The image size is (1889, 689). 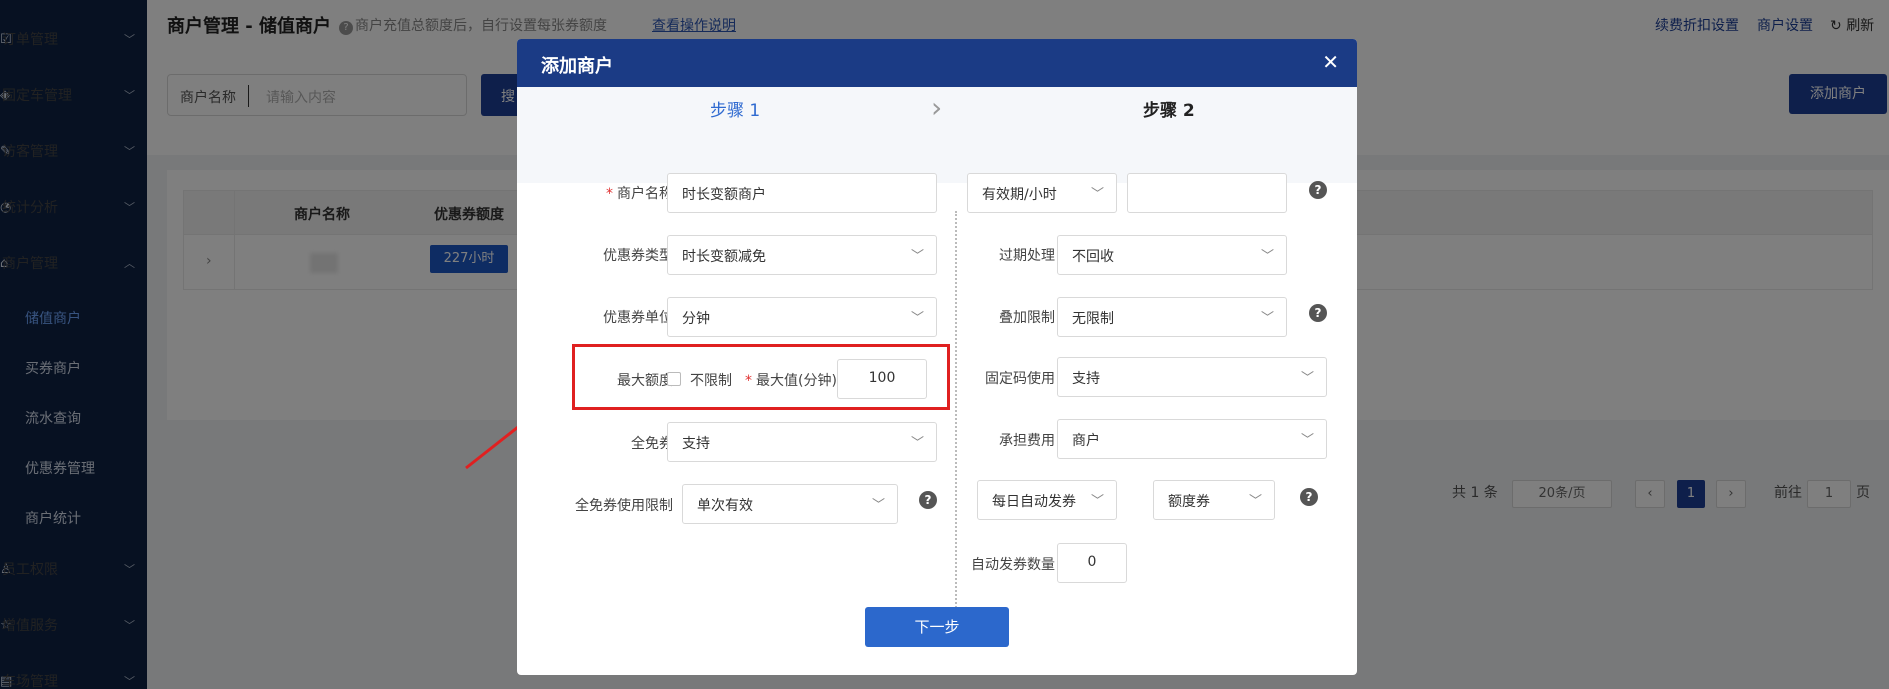 What do you see at coordinates (802, 193) in the screenshot?
I see `merchant-name-input: 时长变额商户` at bounding box center [802, 193].